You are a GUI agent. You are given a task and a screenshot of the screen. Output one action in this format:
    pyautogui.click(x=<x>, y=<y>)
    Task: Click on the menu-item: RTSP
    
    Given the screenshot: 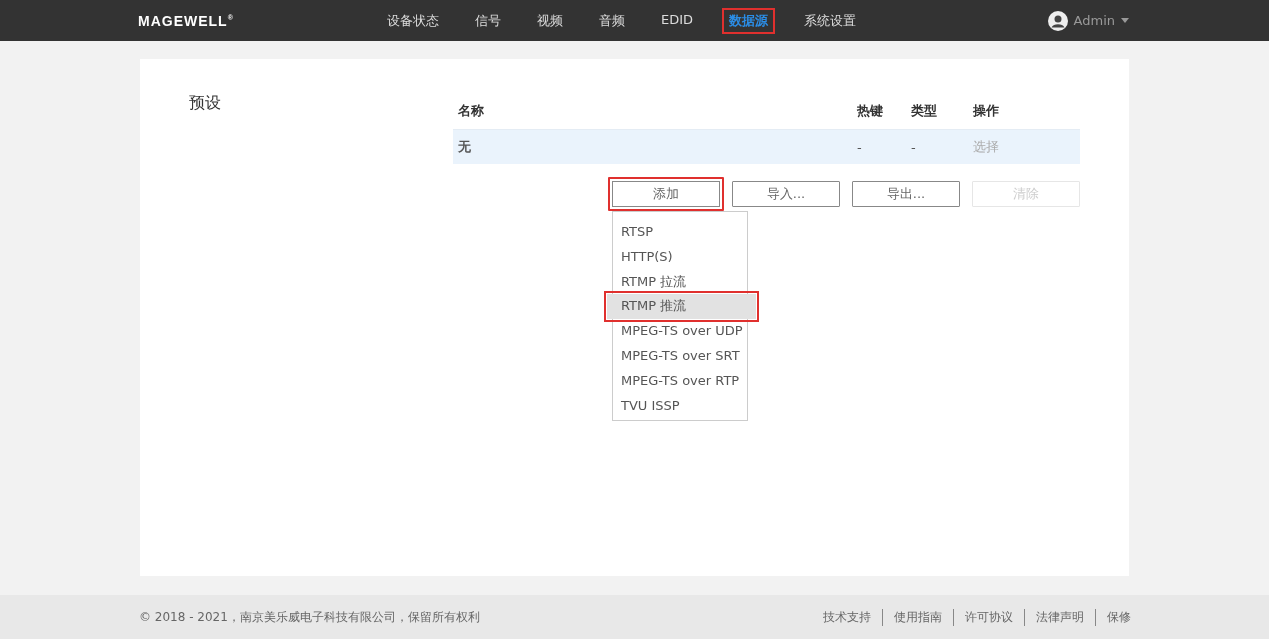 What is the action you would take?
    pyautogui.click(x=680, y=232)
    